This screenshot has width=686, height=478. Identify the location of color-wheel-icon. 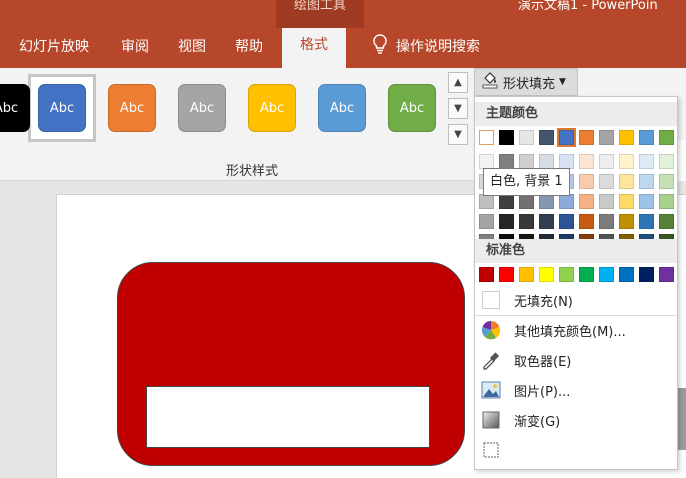
(491, 330).